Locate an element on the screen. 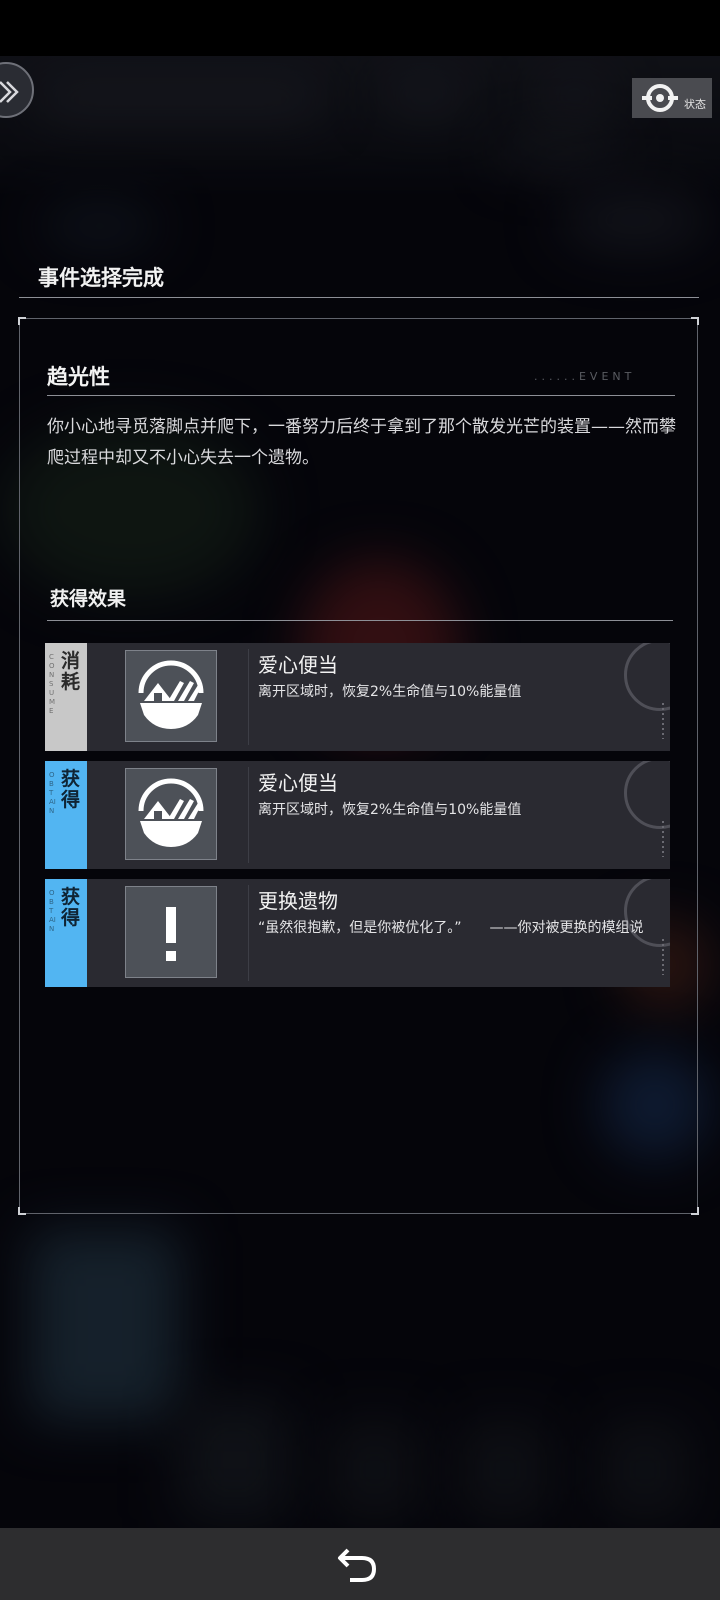 Image resolution: width=720 pixels, height=1600 pixels. effect-item: CONSUME 消耗 爱心便当 离开区域时，恢复2%生命值与10%能量值 is located at coordinates (357, 697).